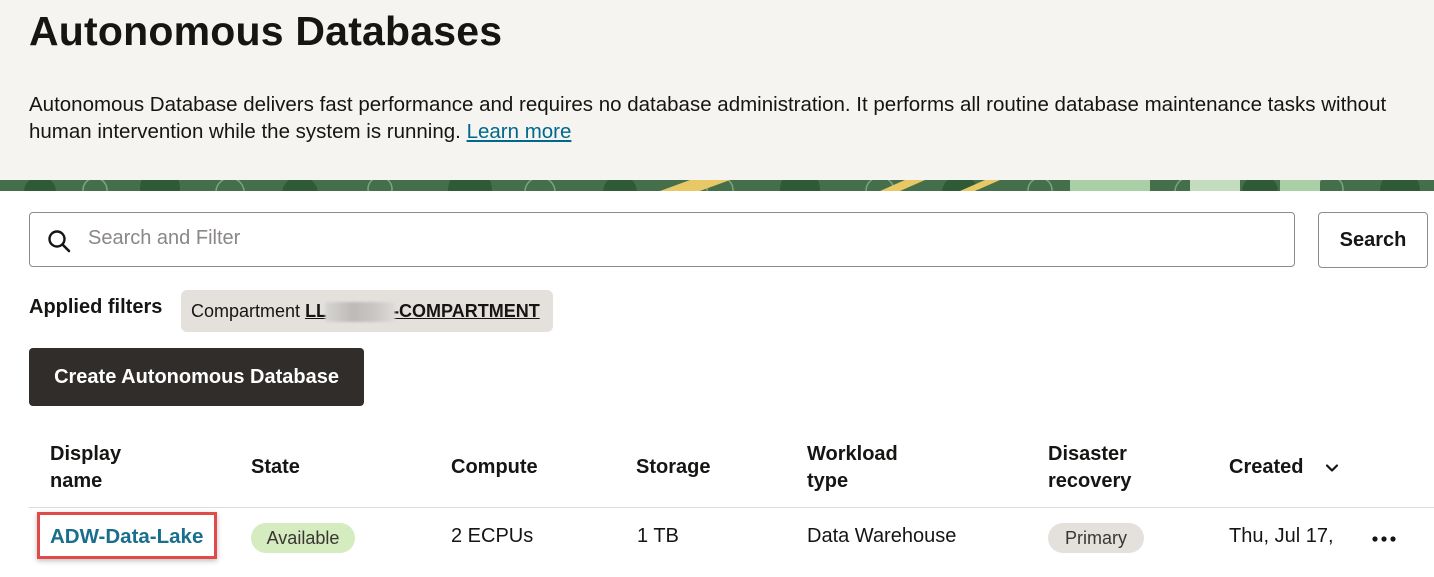 This screenshot has height=577, width=1434. Describe the element at coordinates (1373, 240) in the screenshot. I see `search-button: Search` at that location.